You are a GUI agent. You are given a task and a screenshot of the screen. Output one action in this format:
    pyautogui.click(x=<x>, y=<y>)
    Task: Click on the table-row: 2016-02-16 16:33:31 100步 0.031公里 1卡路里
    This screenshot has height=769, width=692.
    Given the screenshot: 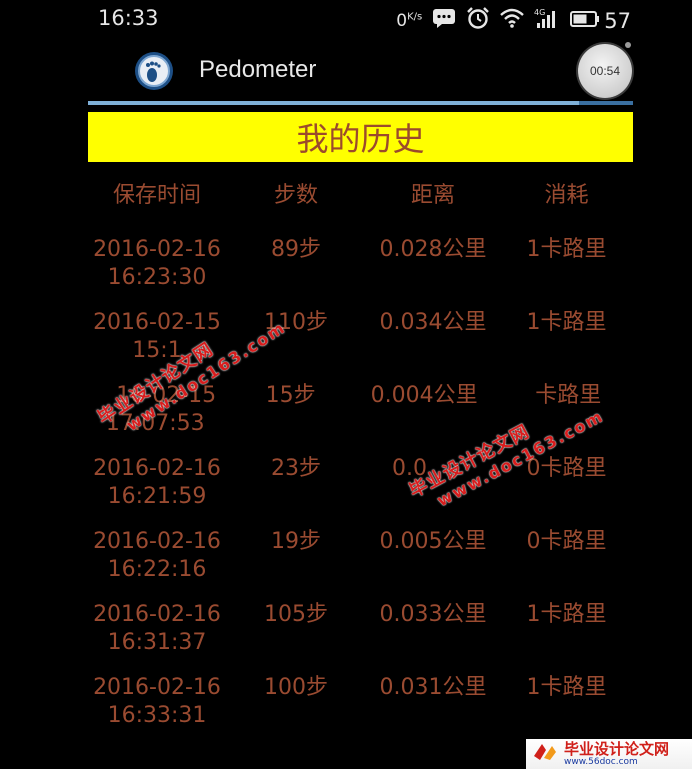 What is the action you would take?
    pyautogui.click(x=360, y=710)
    